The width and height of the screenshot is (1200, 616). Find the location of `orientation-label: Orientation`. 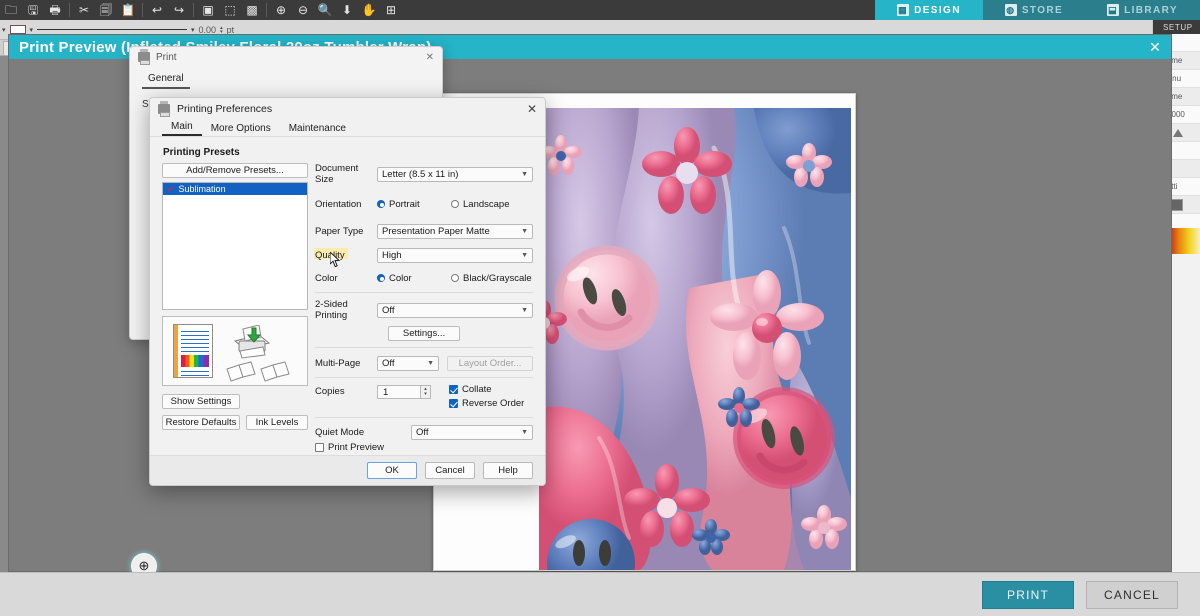

orientation-label: Orientation is located at coordinates (338, 204).